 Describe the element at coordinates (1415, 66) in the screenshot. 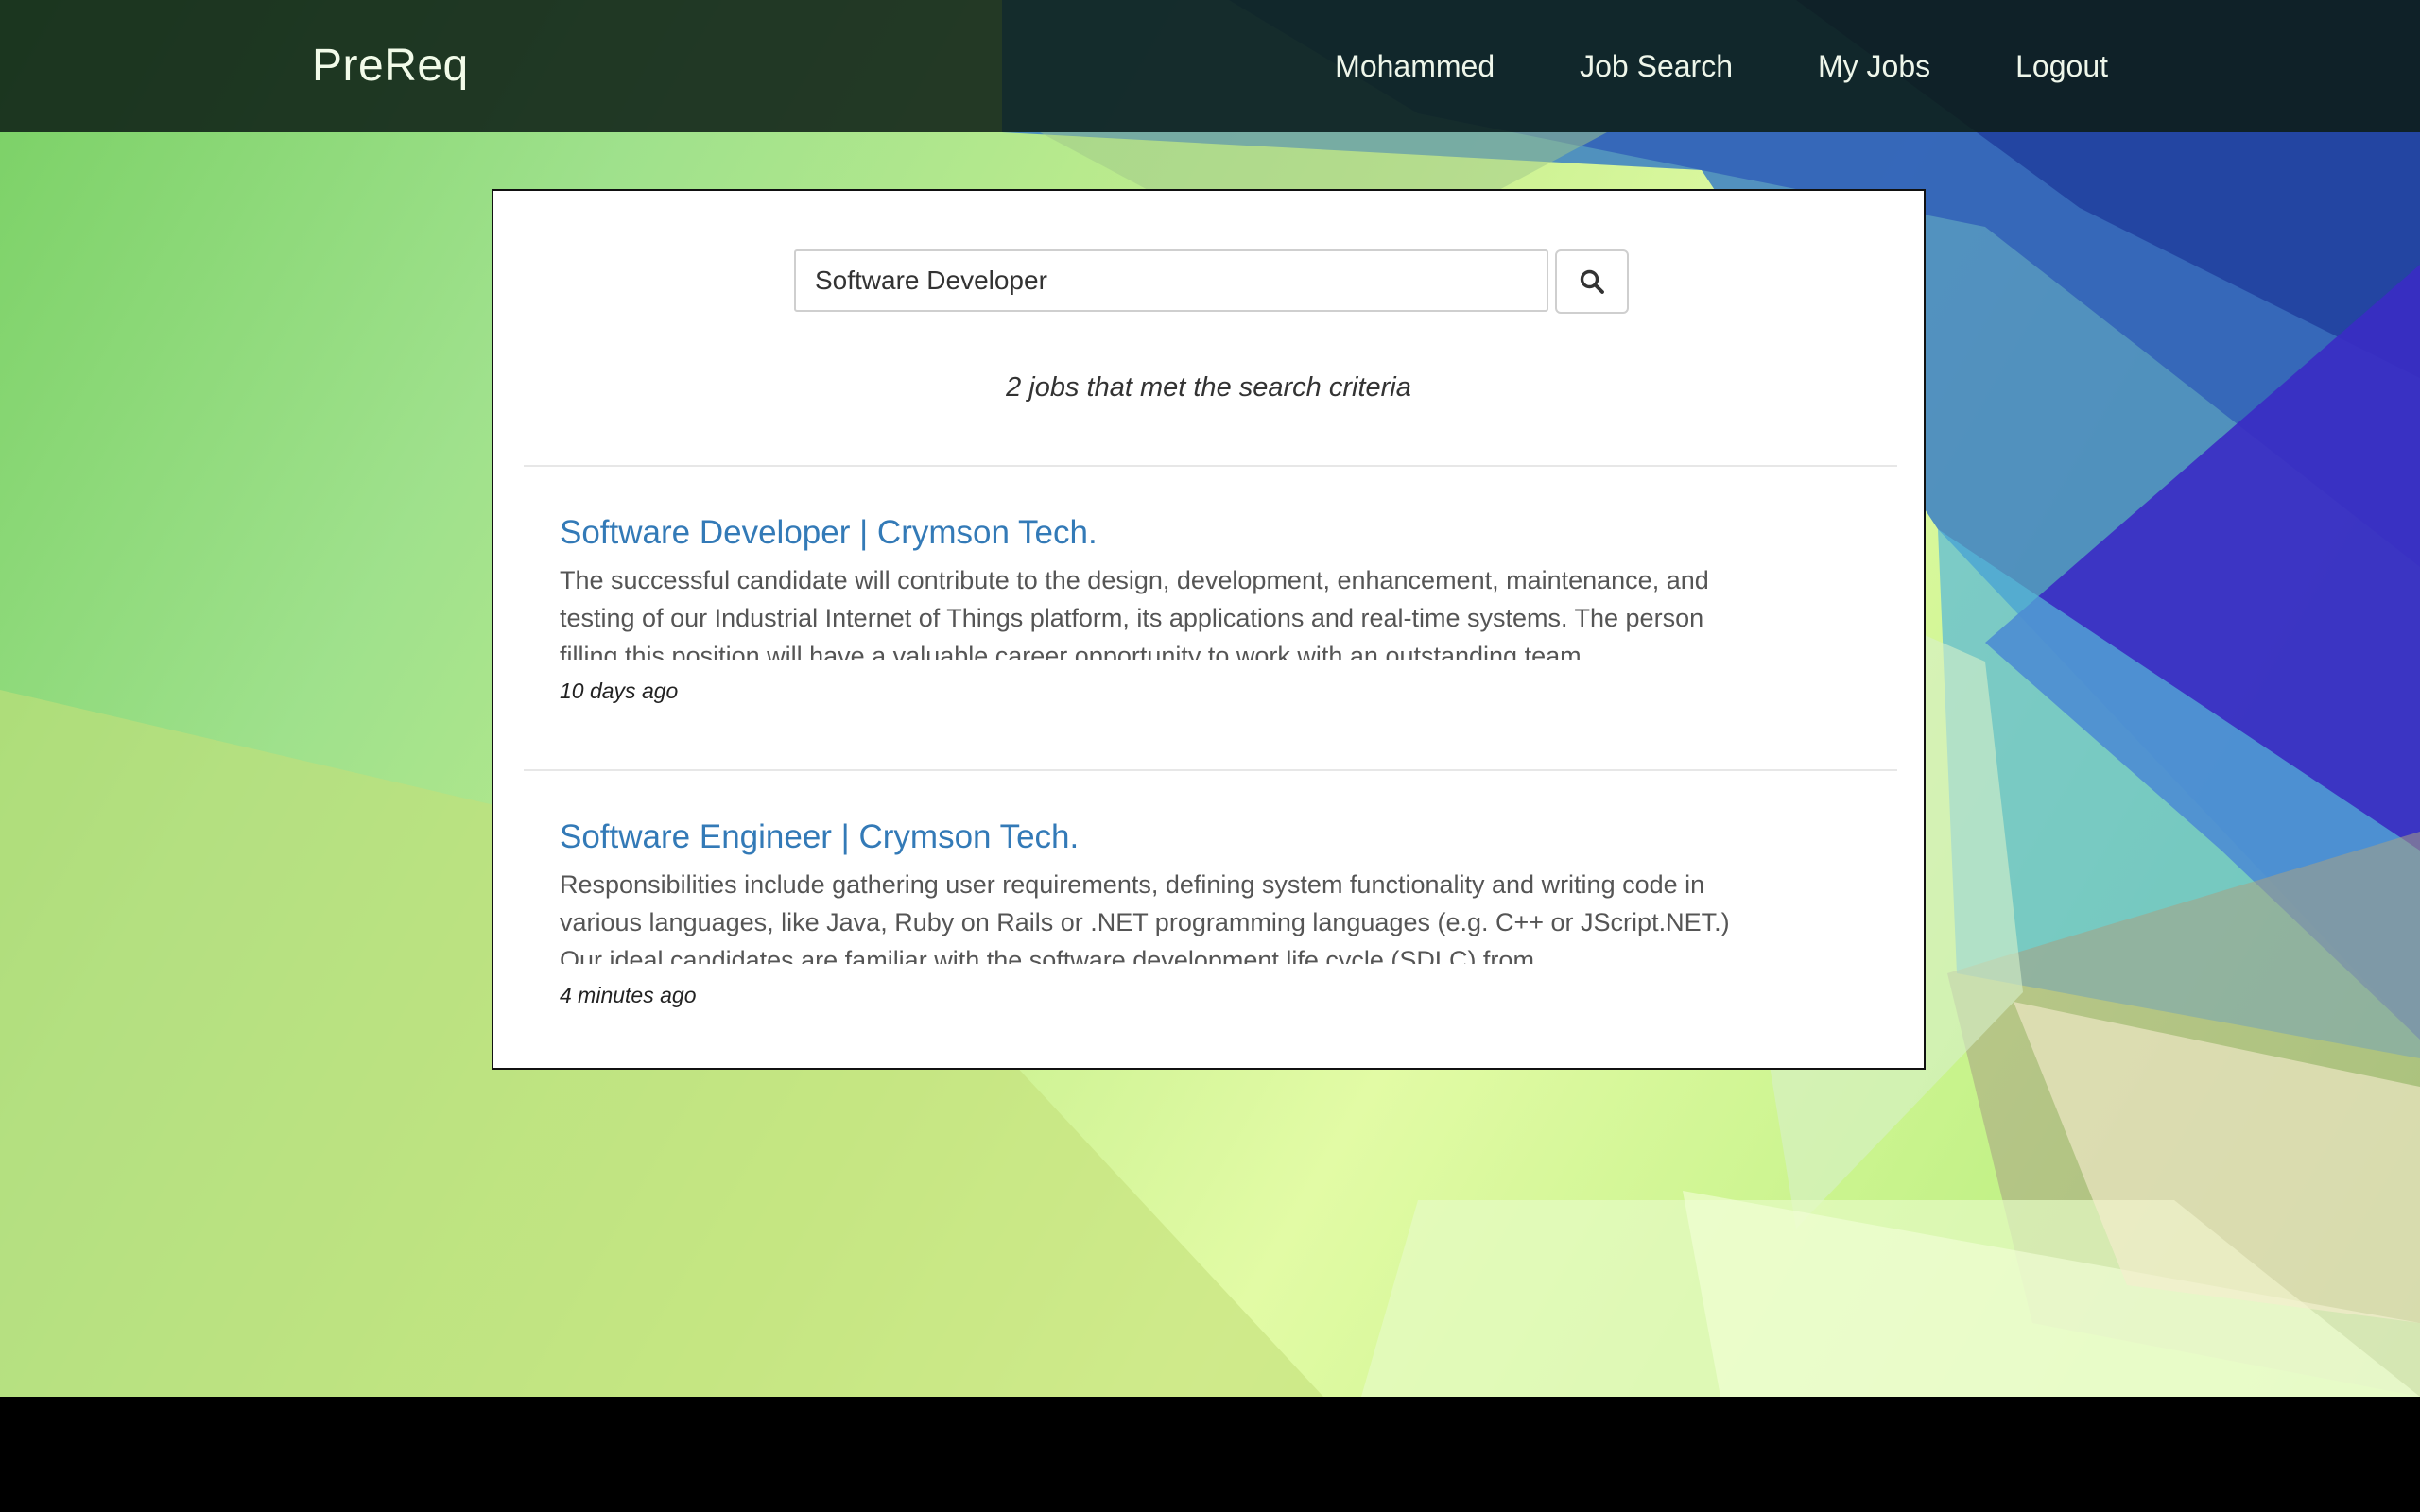

I see `nav-item-user: Mohammed` at that location.